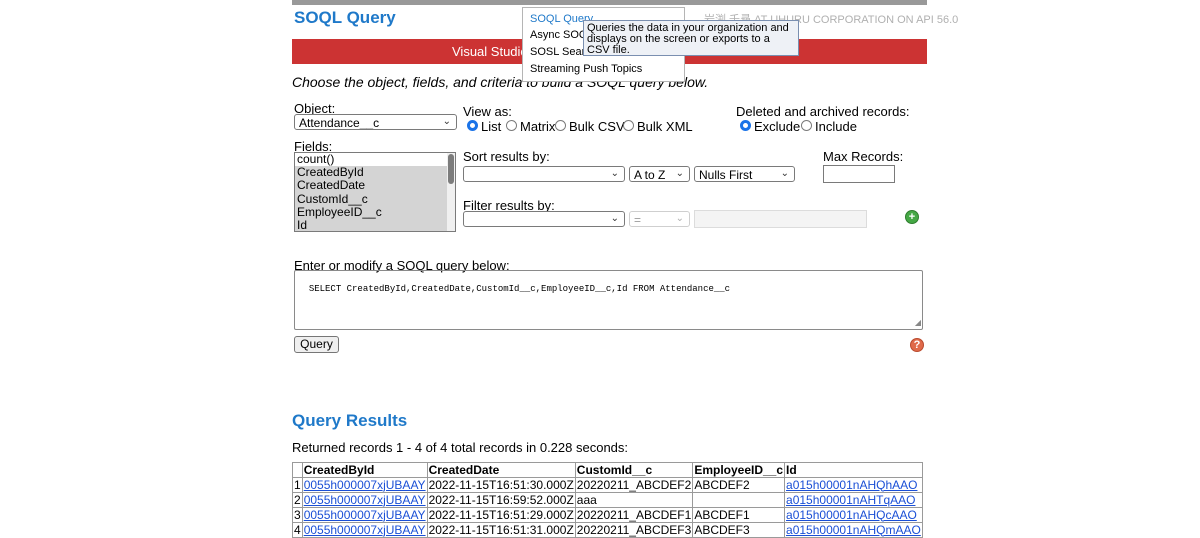 The height and width of the screenshot is (538, 1200). Describe the element at coordinates (597, 126) in the screenshot. I see `view-as-bulk-csv-label: Bulk CSV` at that location.